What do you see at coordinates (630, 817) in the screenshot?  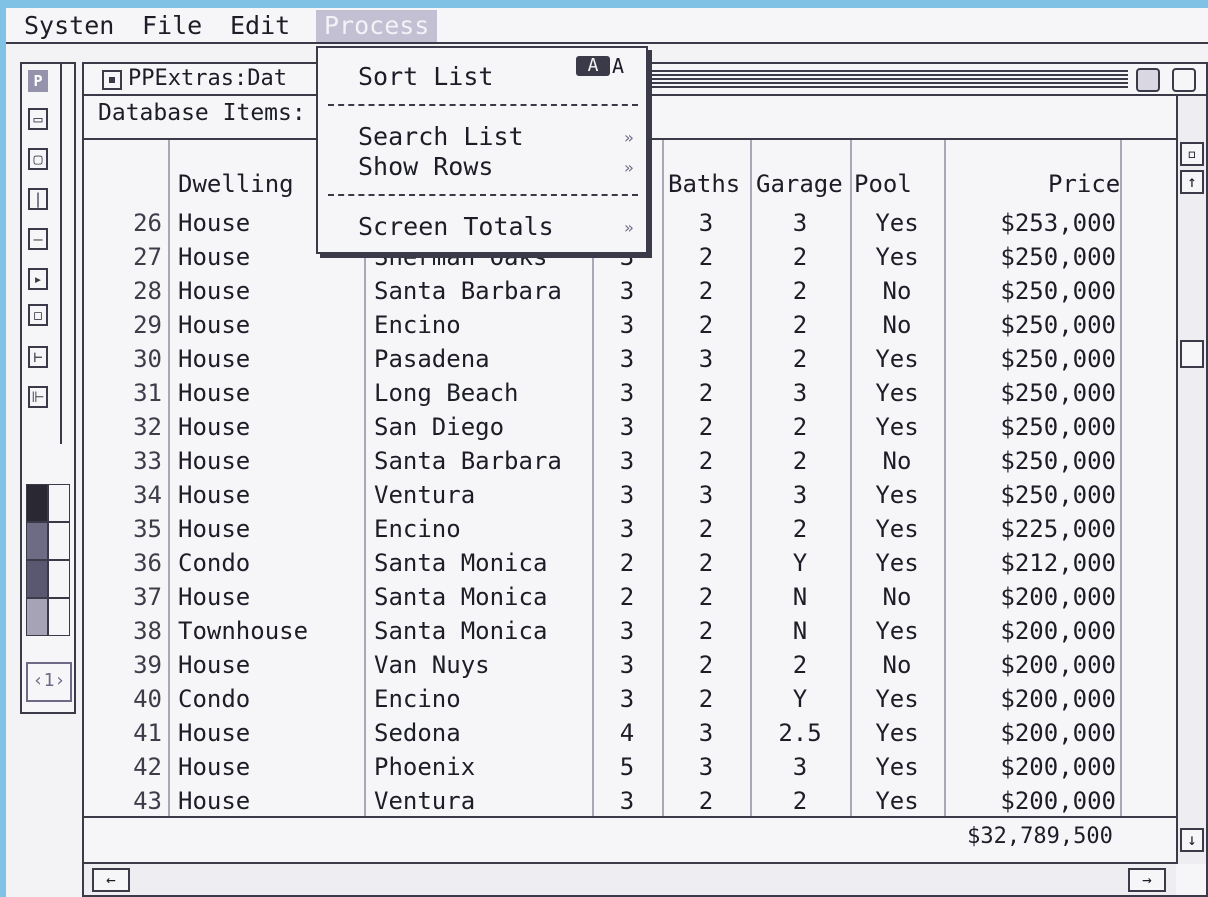 I see `totals-divider` at bounding box center [630, 817].